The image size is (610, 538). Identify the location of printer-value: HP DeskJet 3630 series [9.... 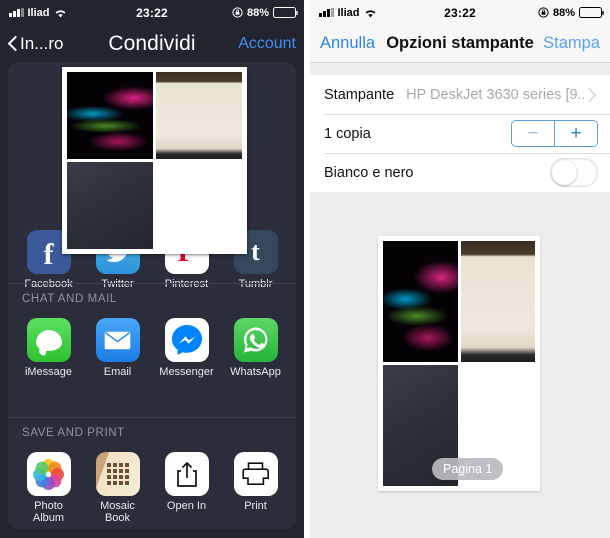
(495, 94).